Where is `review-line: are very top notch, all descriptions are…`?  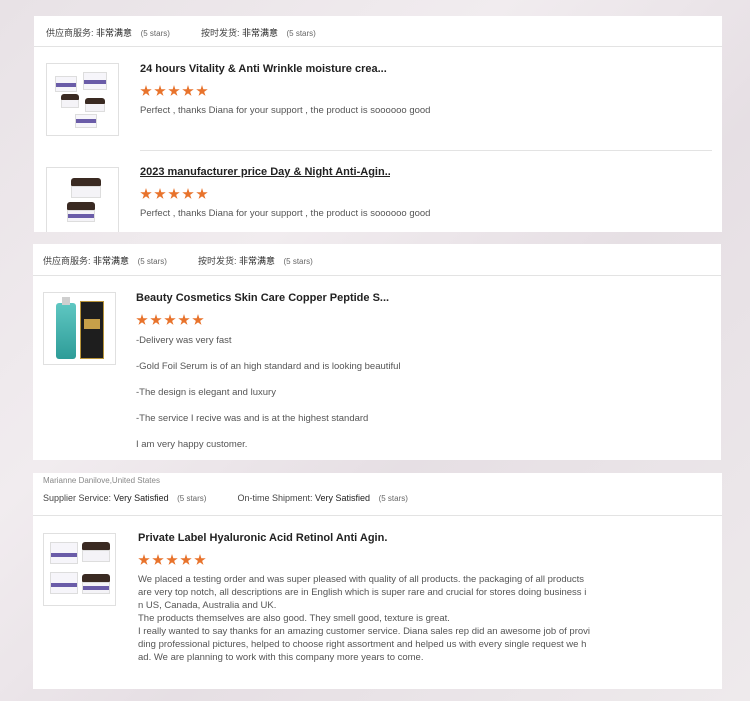 review-line: are very top notch, all descriptions are… is located at coordinates (362, 592).